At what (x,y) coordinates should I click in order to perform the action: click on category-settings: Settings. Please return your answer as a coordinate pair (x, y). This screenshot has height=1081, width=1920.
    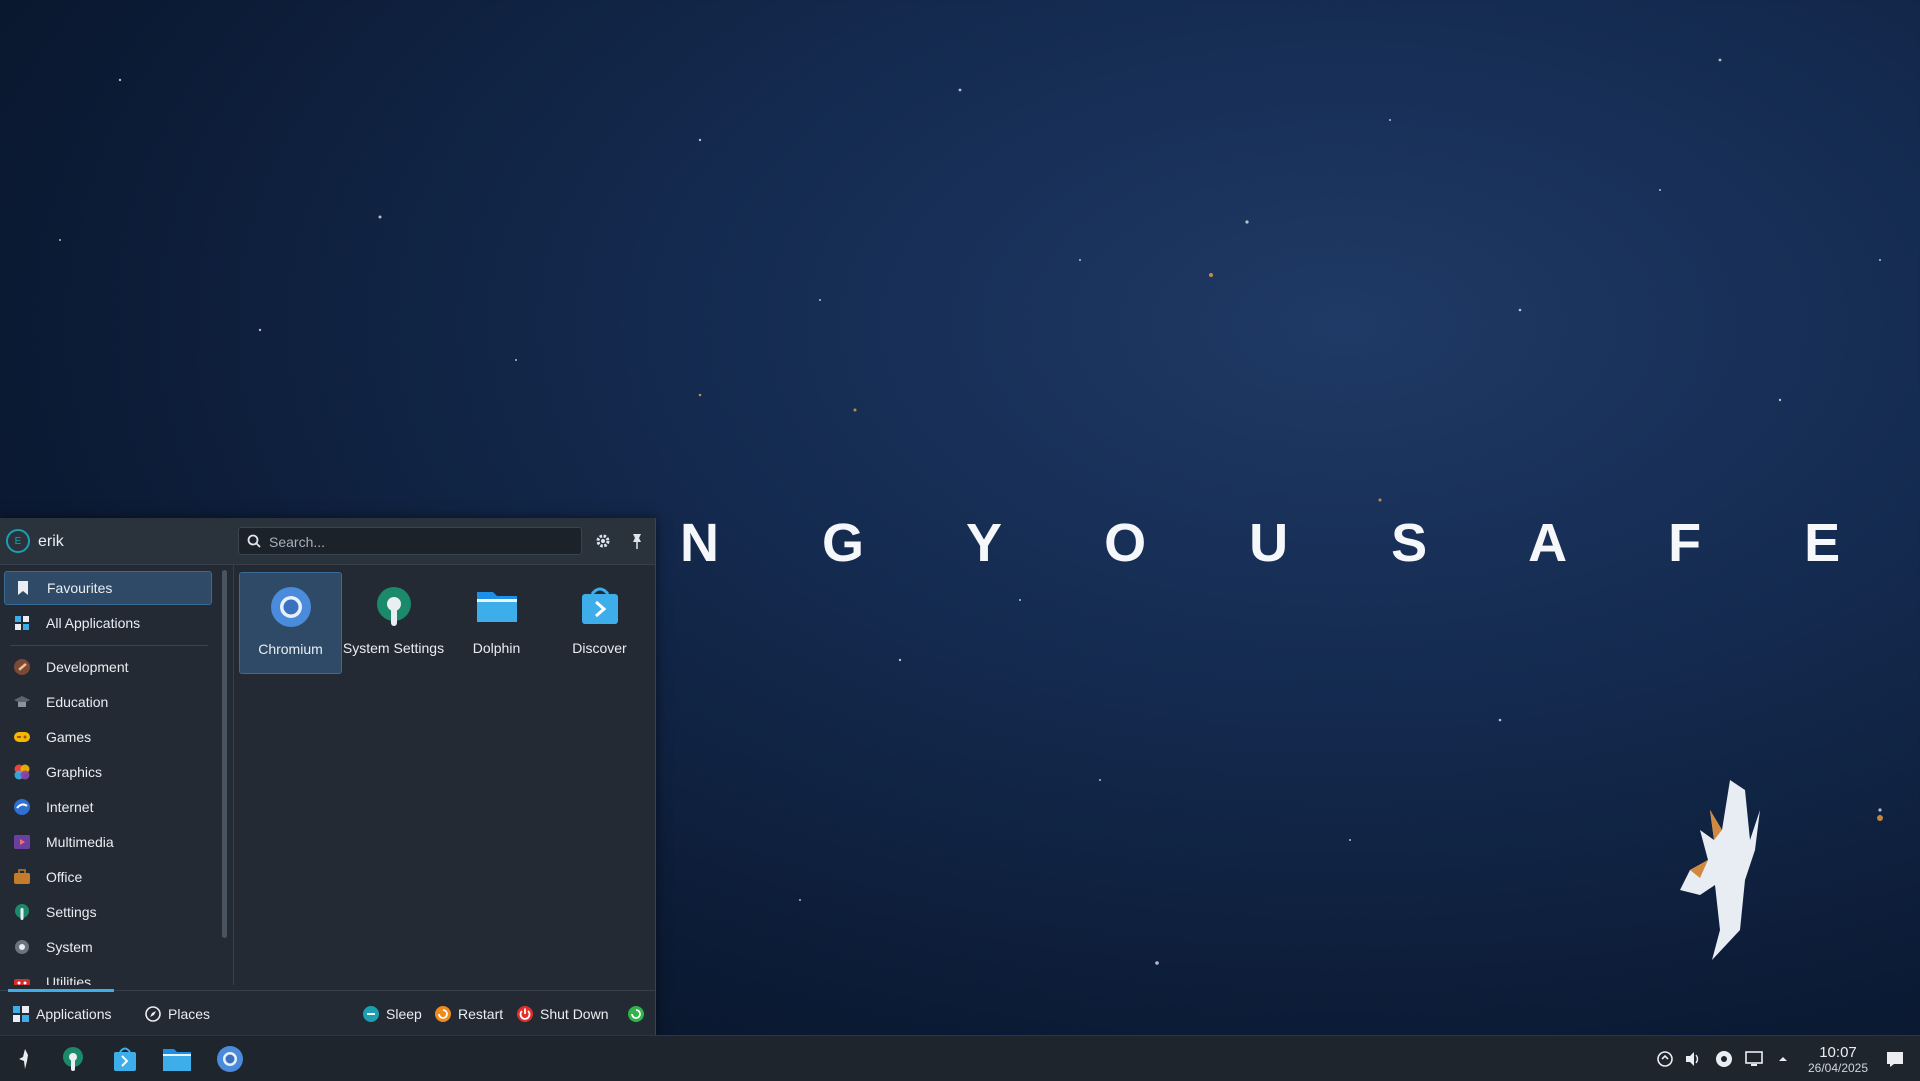
    Looking at the image, I should click on (108, 912).